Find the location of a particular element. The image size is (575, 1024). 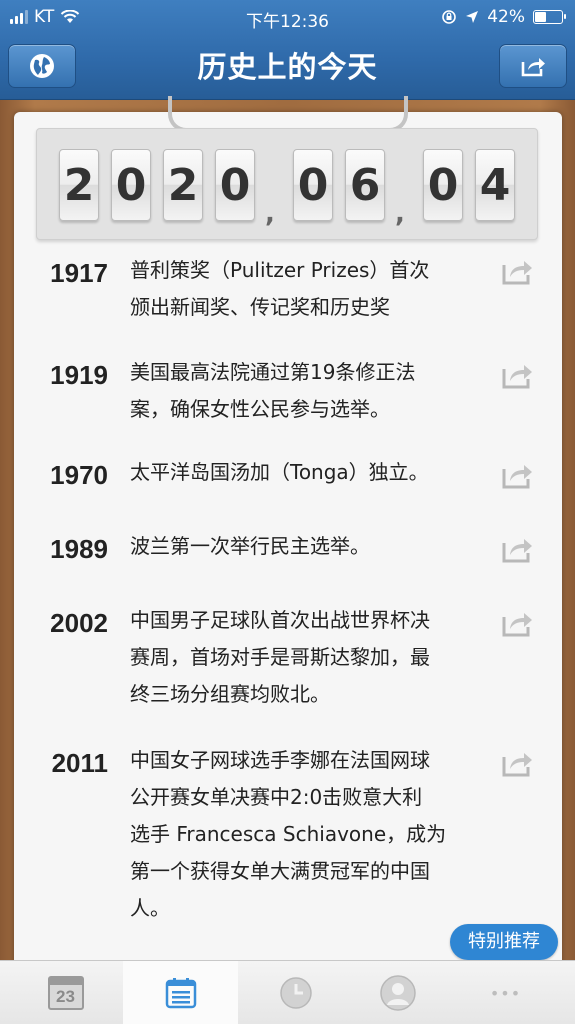

event-line: 公开赛女单决赛中2:0击败意大利 is located at coordinates (276, 797).